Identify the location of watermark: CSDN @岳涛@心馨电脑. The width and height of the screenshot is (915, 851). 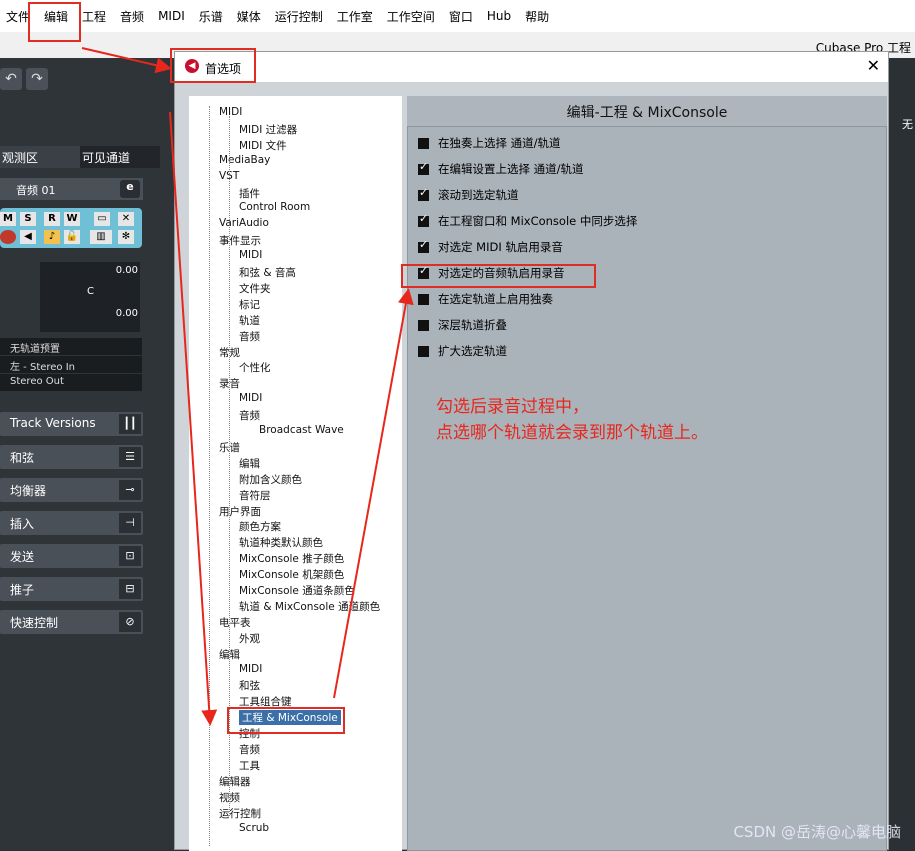
(817, 832).